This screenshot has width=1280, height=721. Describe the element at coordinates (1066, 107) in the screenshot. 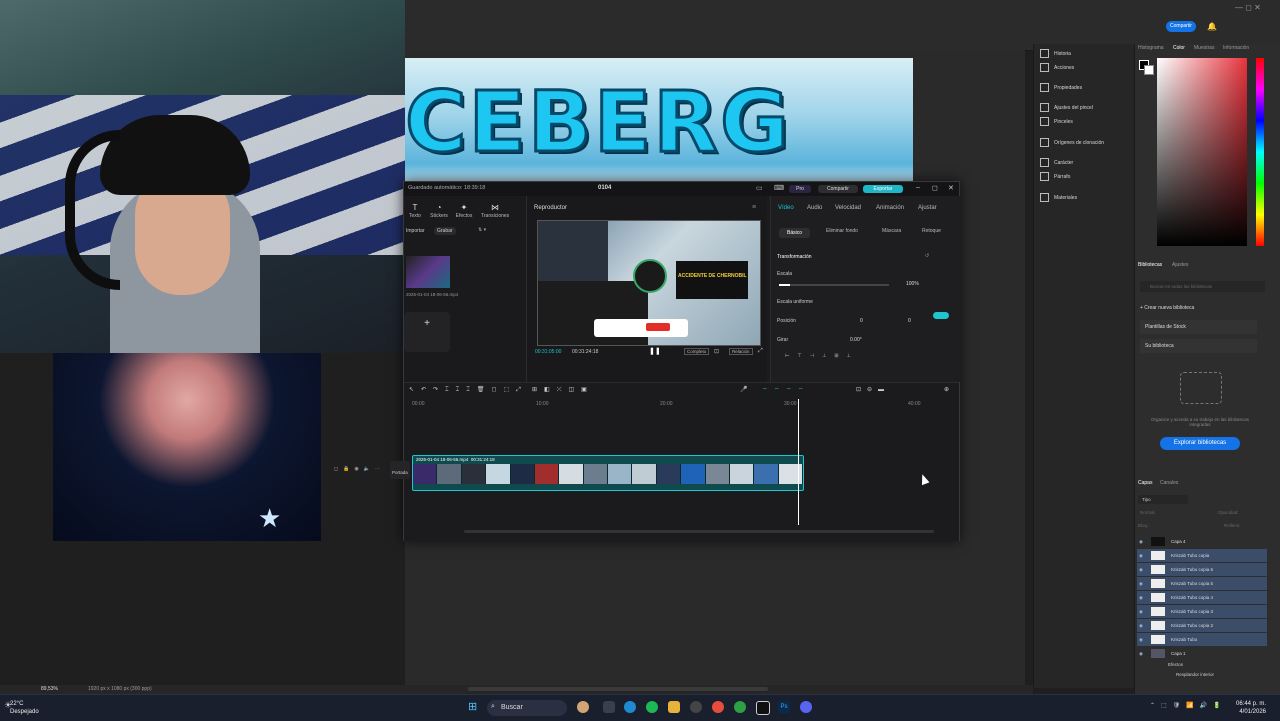

I see `panel-brush-settings: Ajustes del pincel` at that location.